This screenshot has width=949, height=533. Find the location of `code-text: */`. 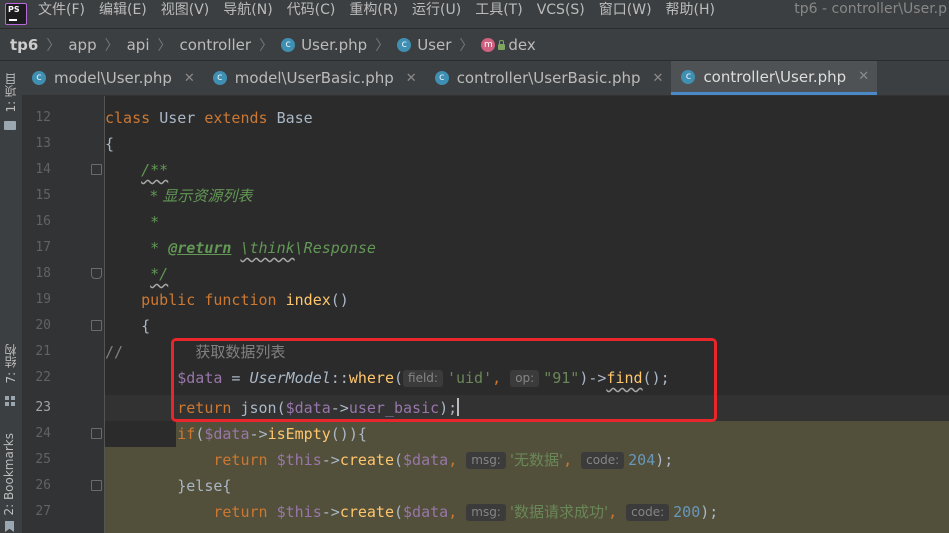

code-text: */ is located at coordinates (159, 274).